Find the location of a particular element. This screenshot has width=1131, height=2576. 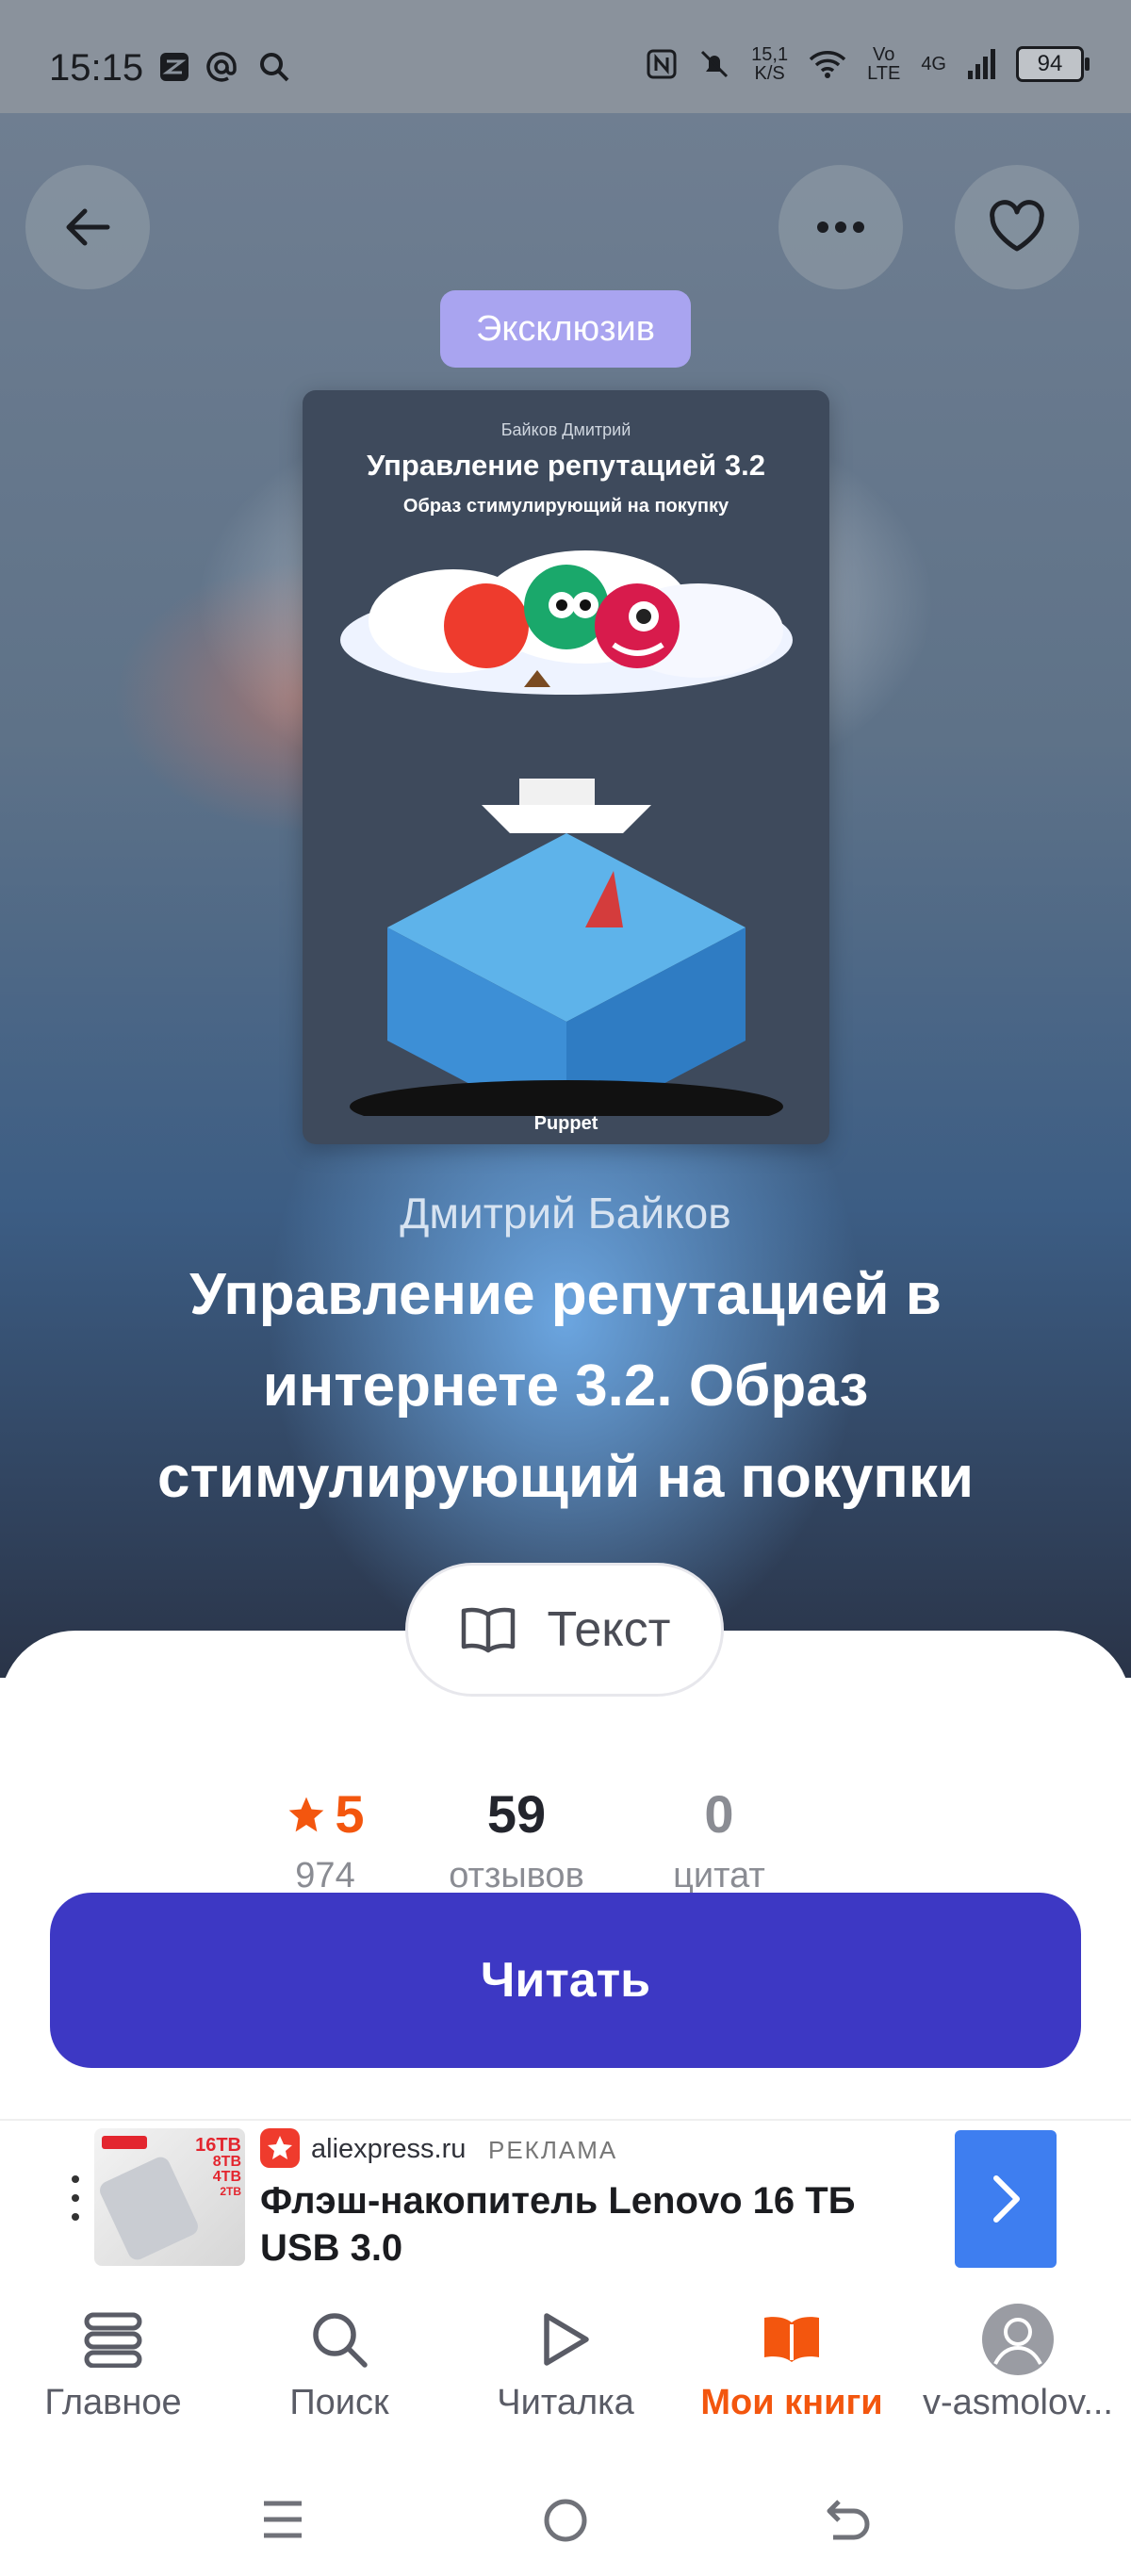

ad-open-button is located at coordinates (1006, 2199).